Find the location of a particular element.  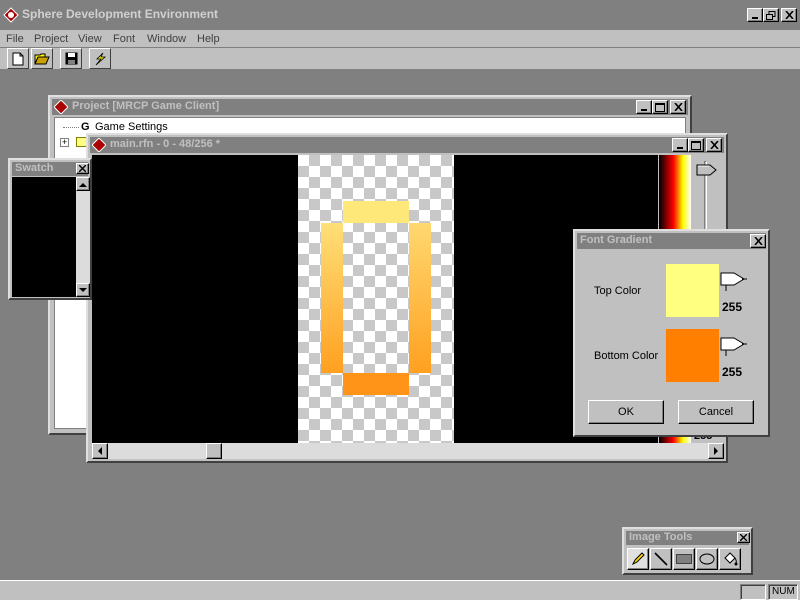

glyph-bottom-bar is located at coordinates (376, 384).